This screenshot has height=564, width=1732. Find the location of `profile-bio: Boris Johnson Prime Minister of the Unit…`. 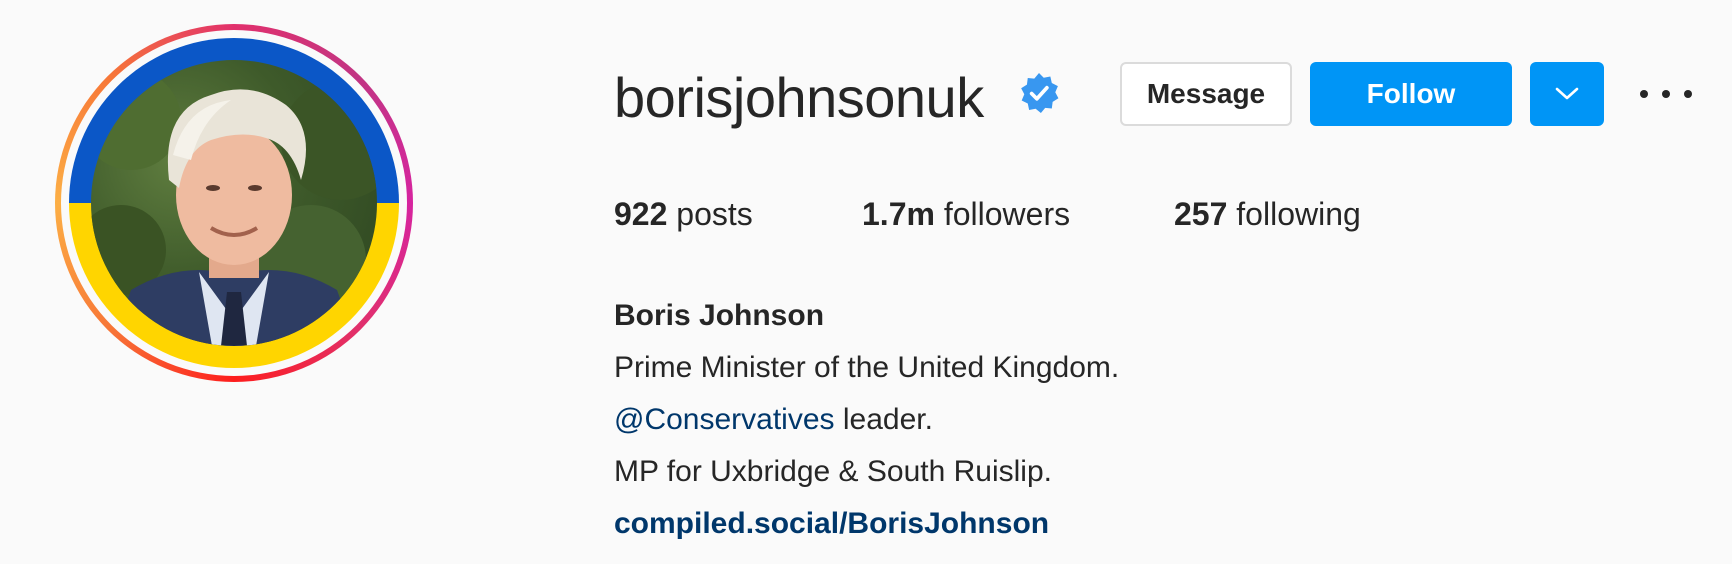

profile-bio: Boris Johnson Prime Minister of the Unit… is located at coordinates (866, 420).